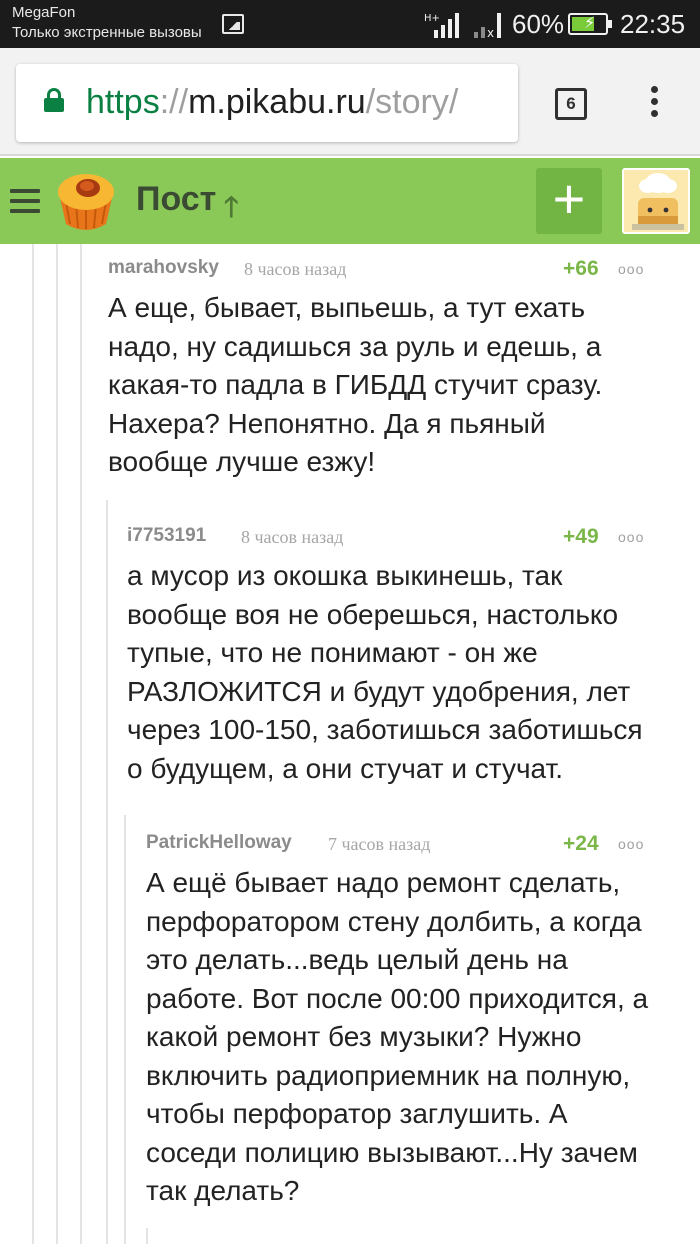 This screenshot has width=700, height=1244. Describe the element at coordinates (654, 104) in the screenshot. I see `browser-menu-icon` at that location.